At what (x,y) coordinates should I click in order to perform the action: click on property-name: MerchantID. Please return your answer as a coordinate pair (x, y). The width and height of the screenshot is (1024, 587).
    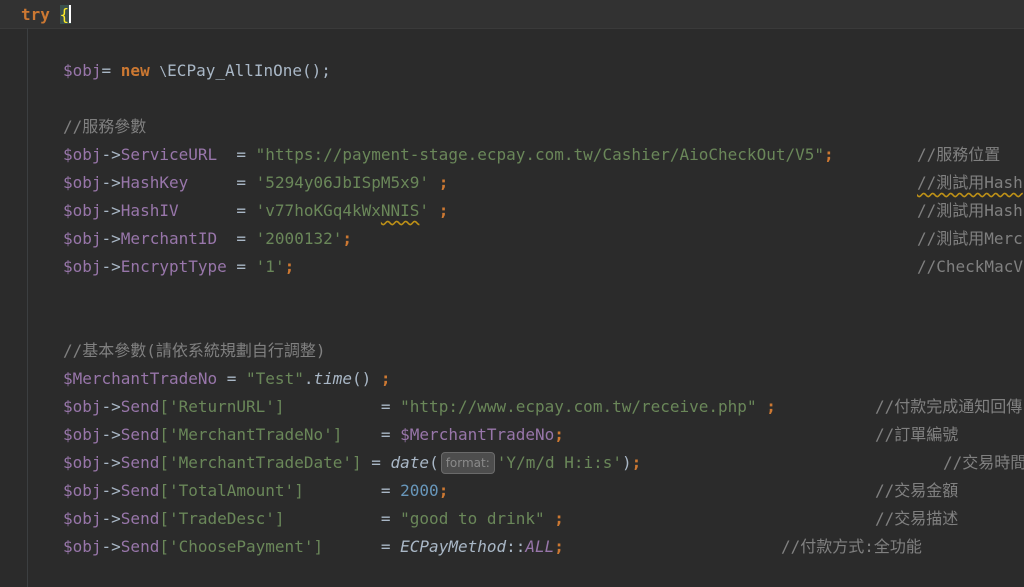
    Looking at the image, I should click on (169, 238).